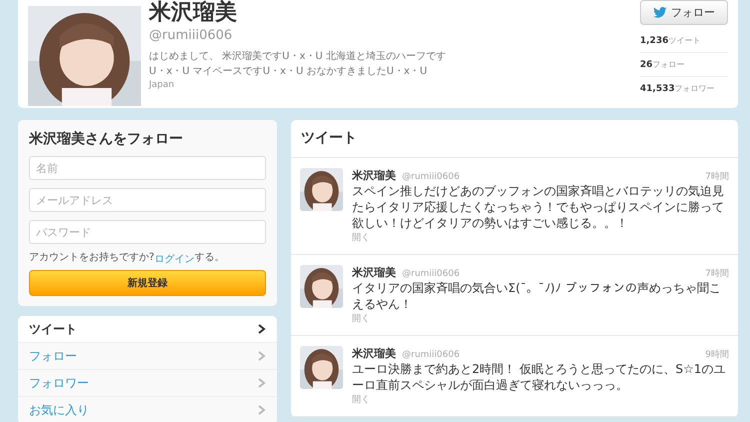 Image resolution: width=750 pixels, height=422 pixels. I want to click on nav-item: お気に入り, so click(147, 409).